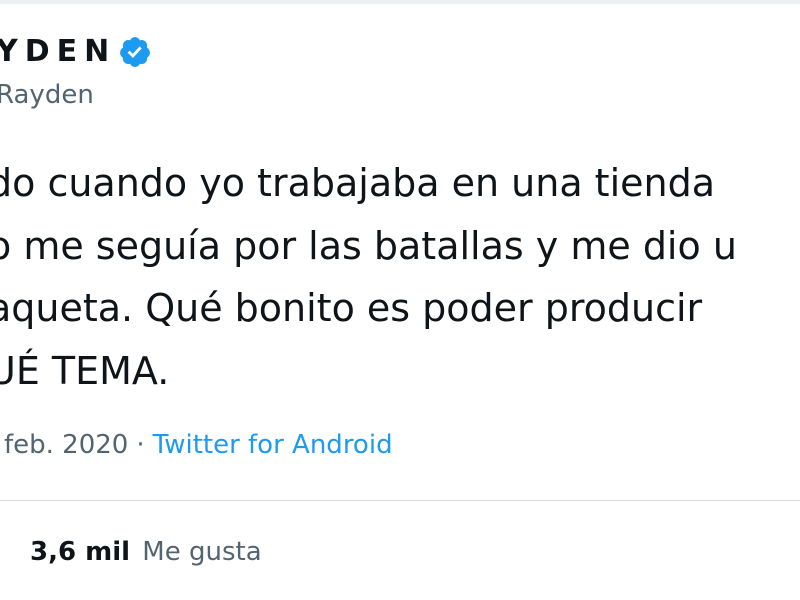 The width and height of the screenshot is (800, 600). I want to click on author-display-name: YDEN, so click(76, 51).